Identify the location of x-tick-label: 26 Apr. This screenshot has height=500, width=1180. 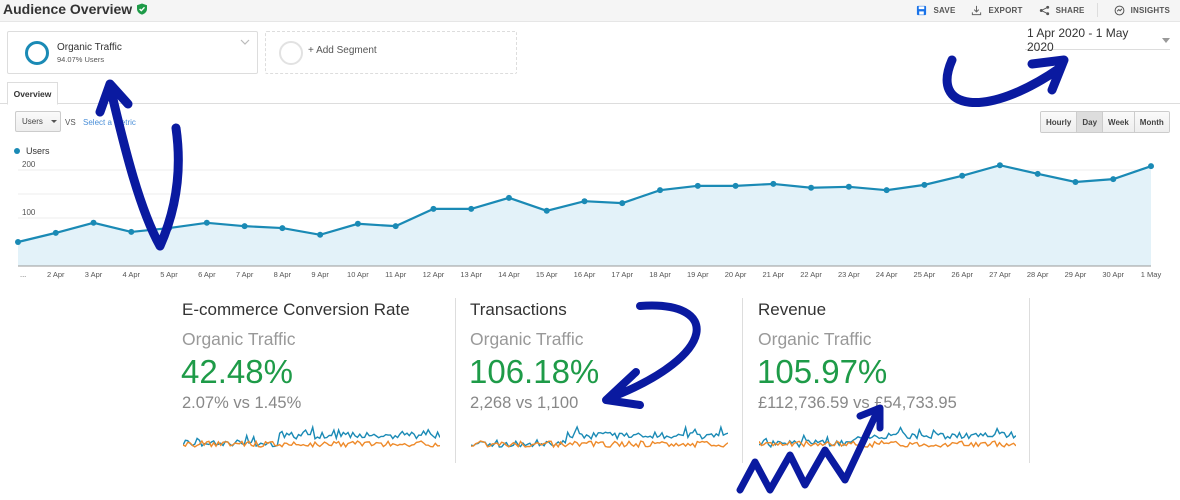
(962, 274).